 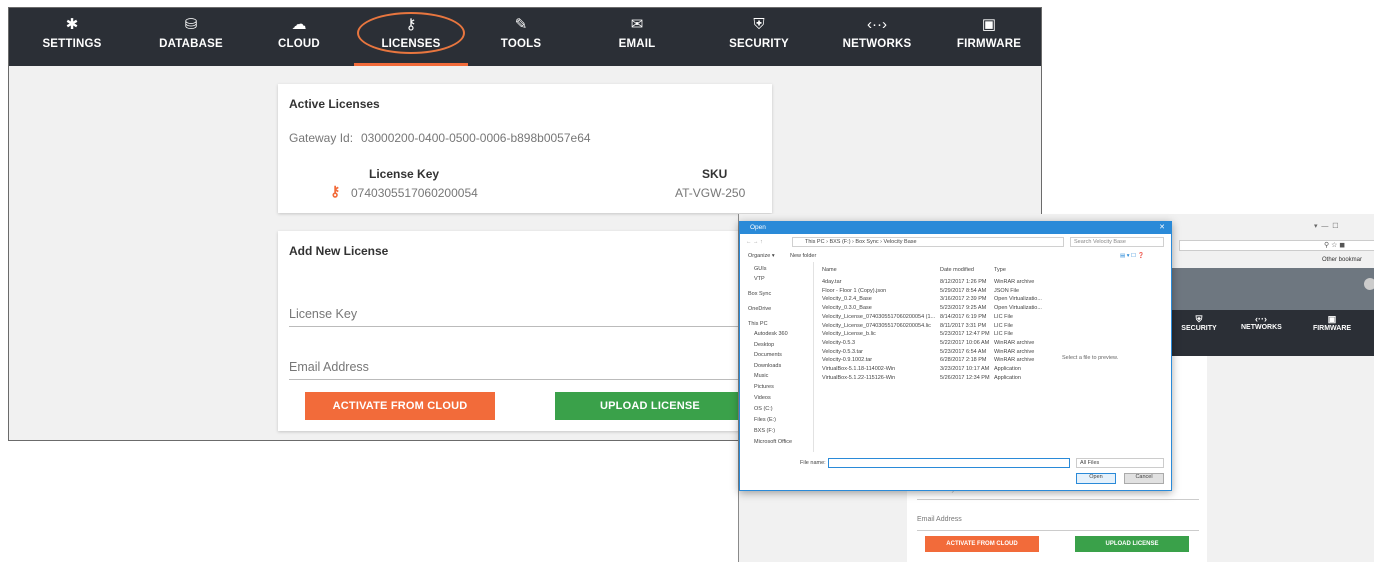 What do you see at coordinates (847, 308) in the screenshot?
I see `file-name: Velocity_0.3.0_Base` at bounding box center [847, 308].